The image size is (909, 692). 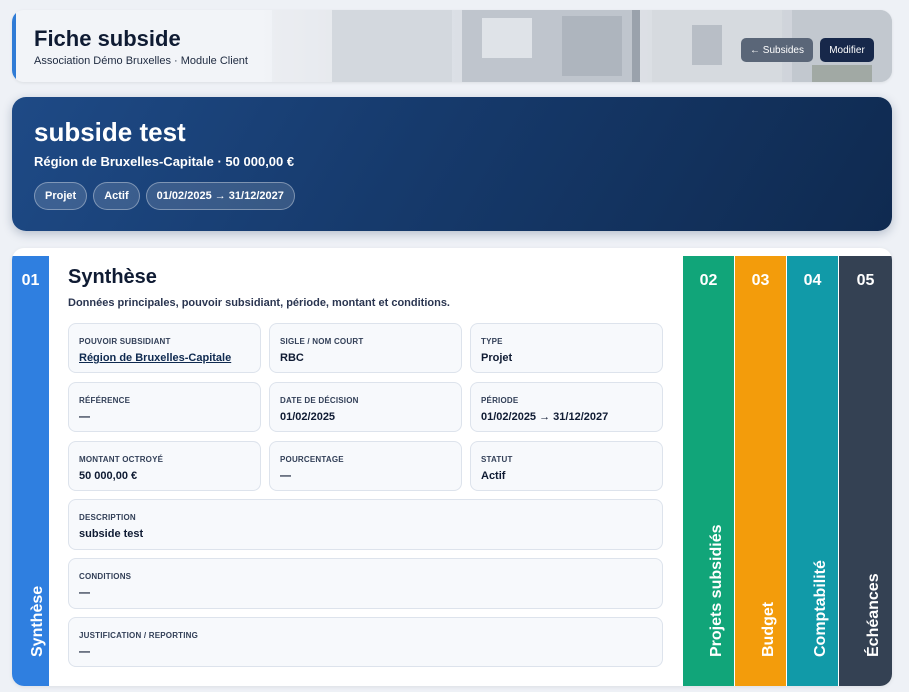 I want to click on tab-projets-subsidies: 02 Projets subsidiés, so click(x=708, y=471).